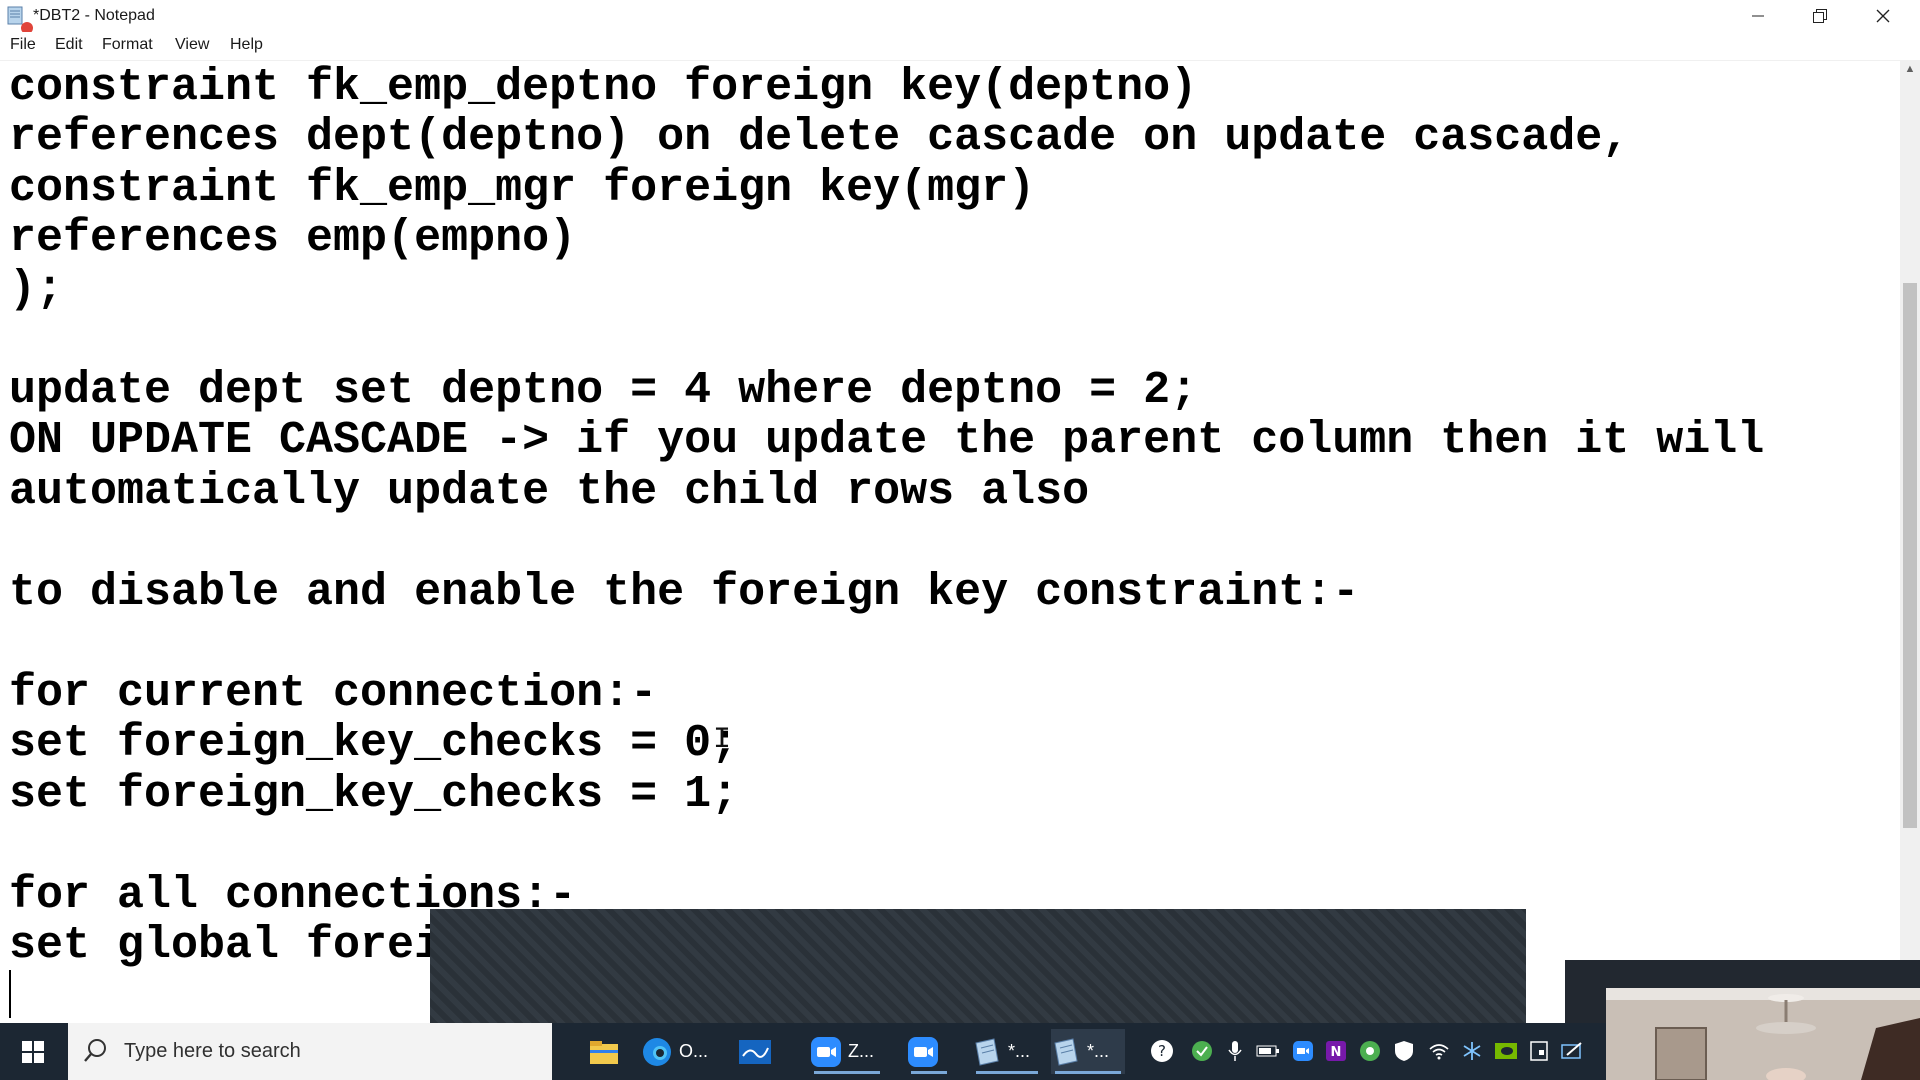 Image resolution: width=1920 pixels, height=1080 pixels. I want to click on minimize-button, so click(1758, 16).